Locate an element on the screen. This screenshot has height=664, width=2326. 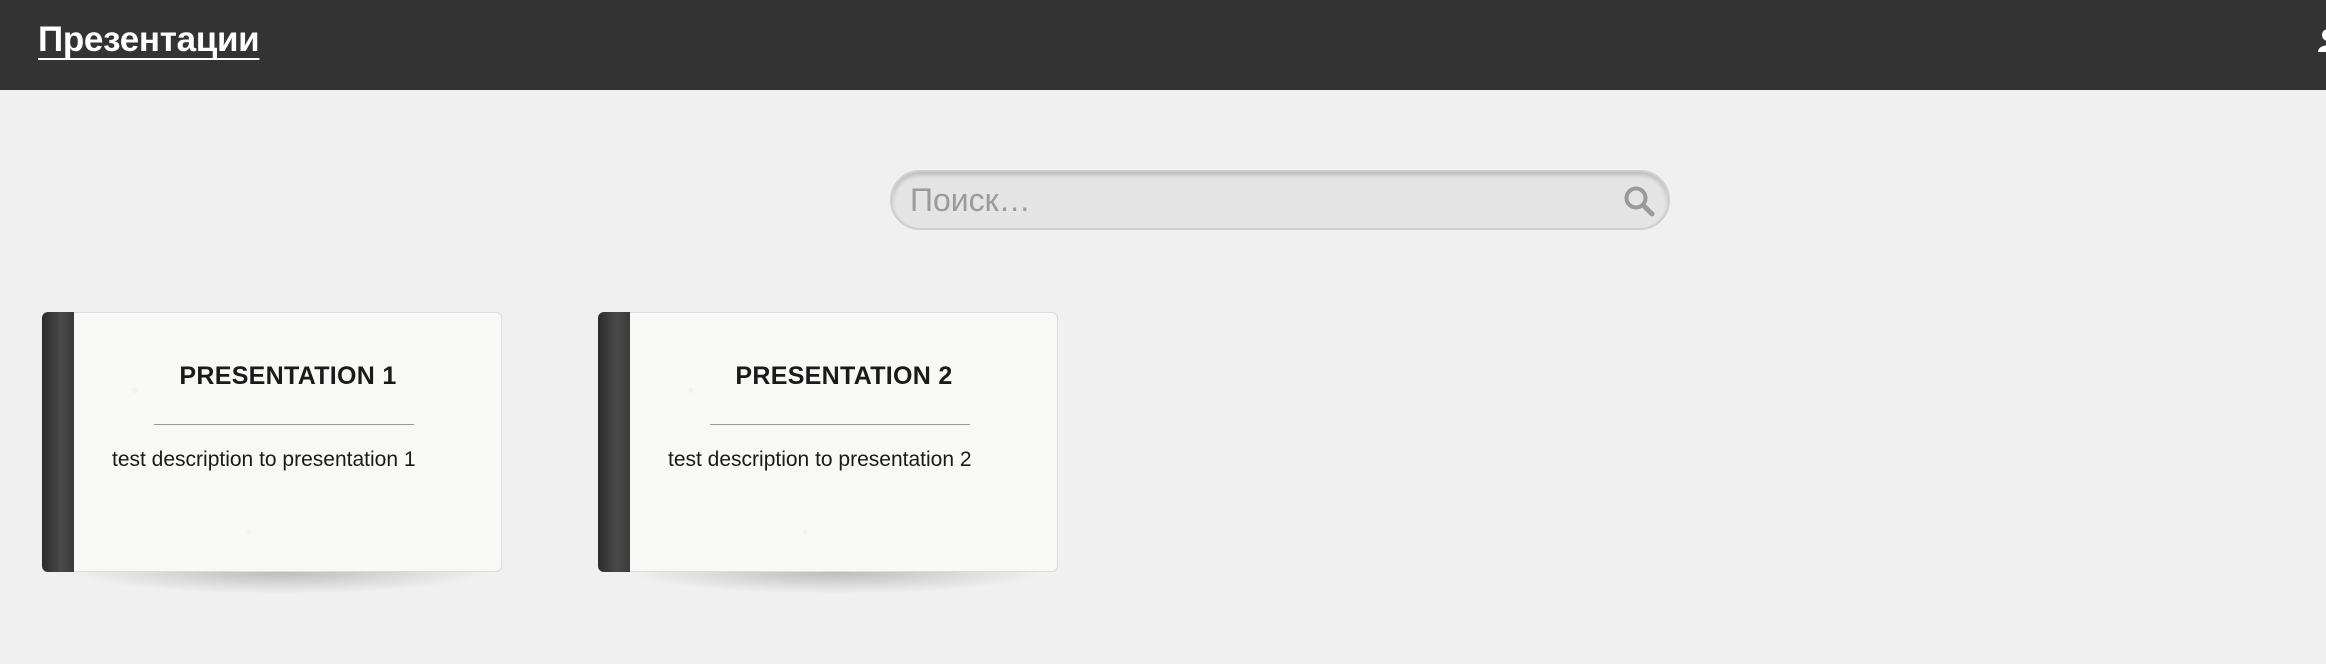
search-icon is located at coordinates (1639, 201).